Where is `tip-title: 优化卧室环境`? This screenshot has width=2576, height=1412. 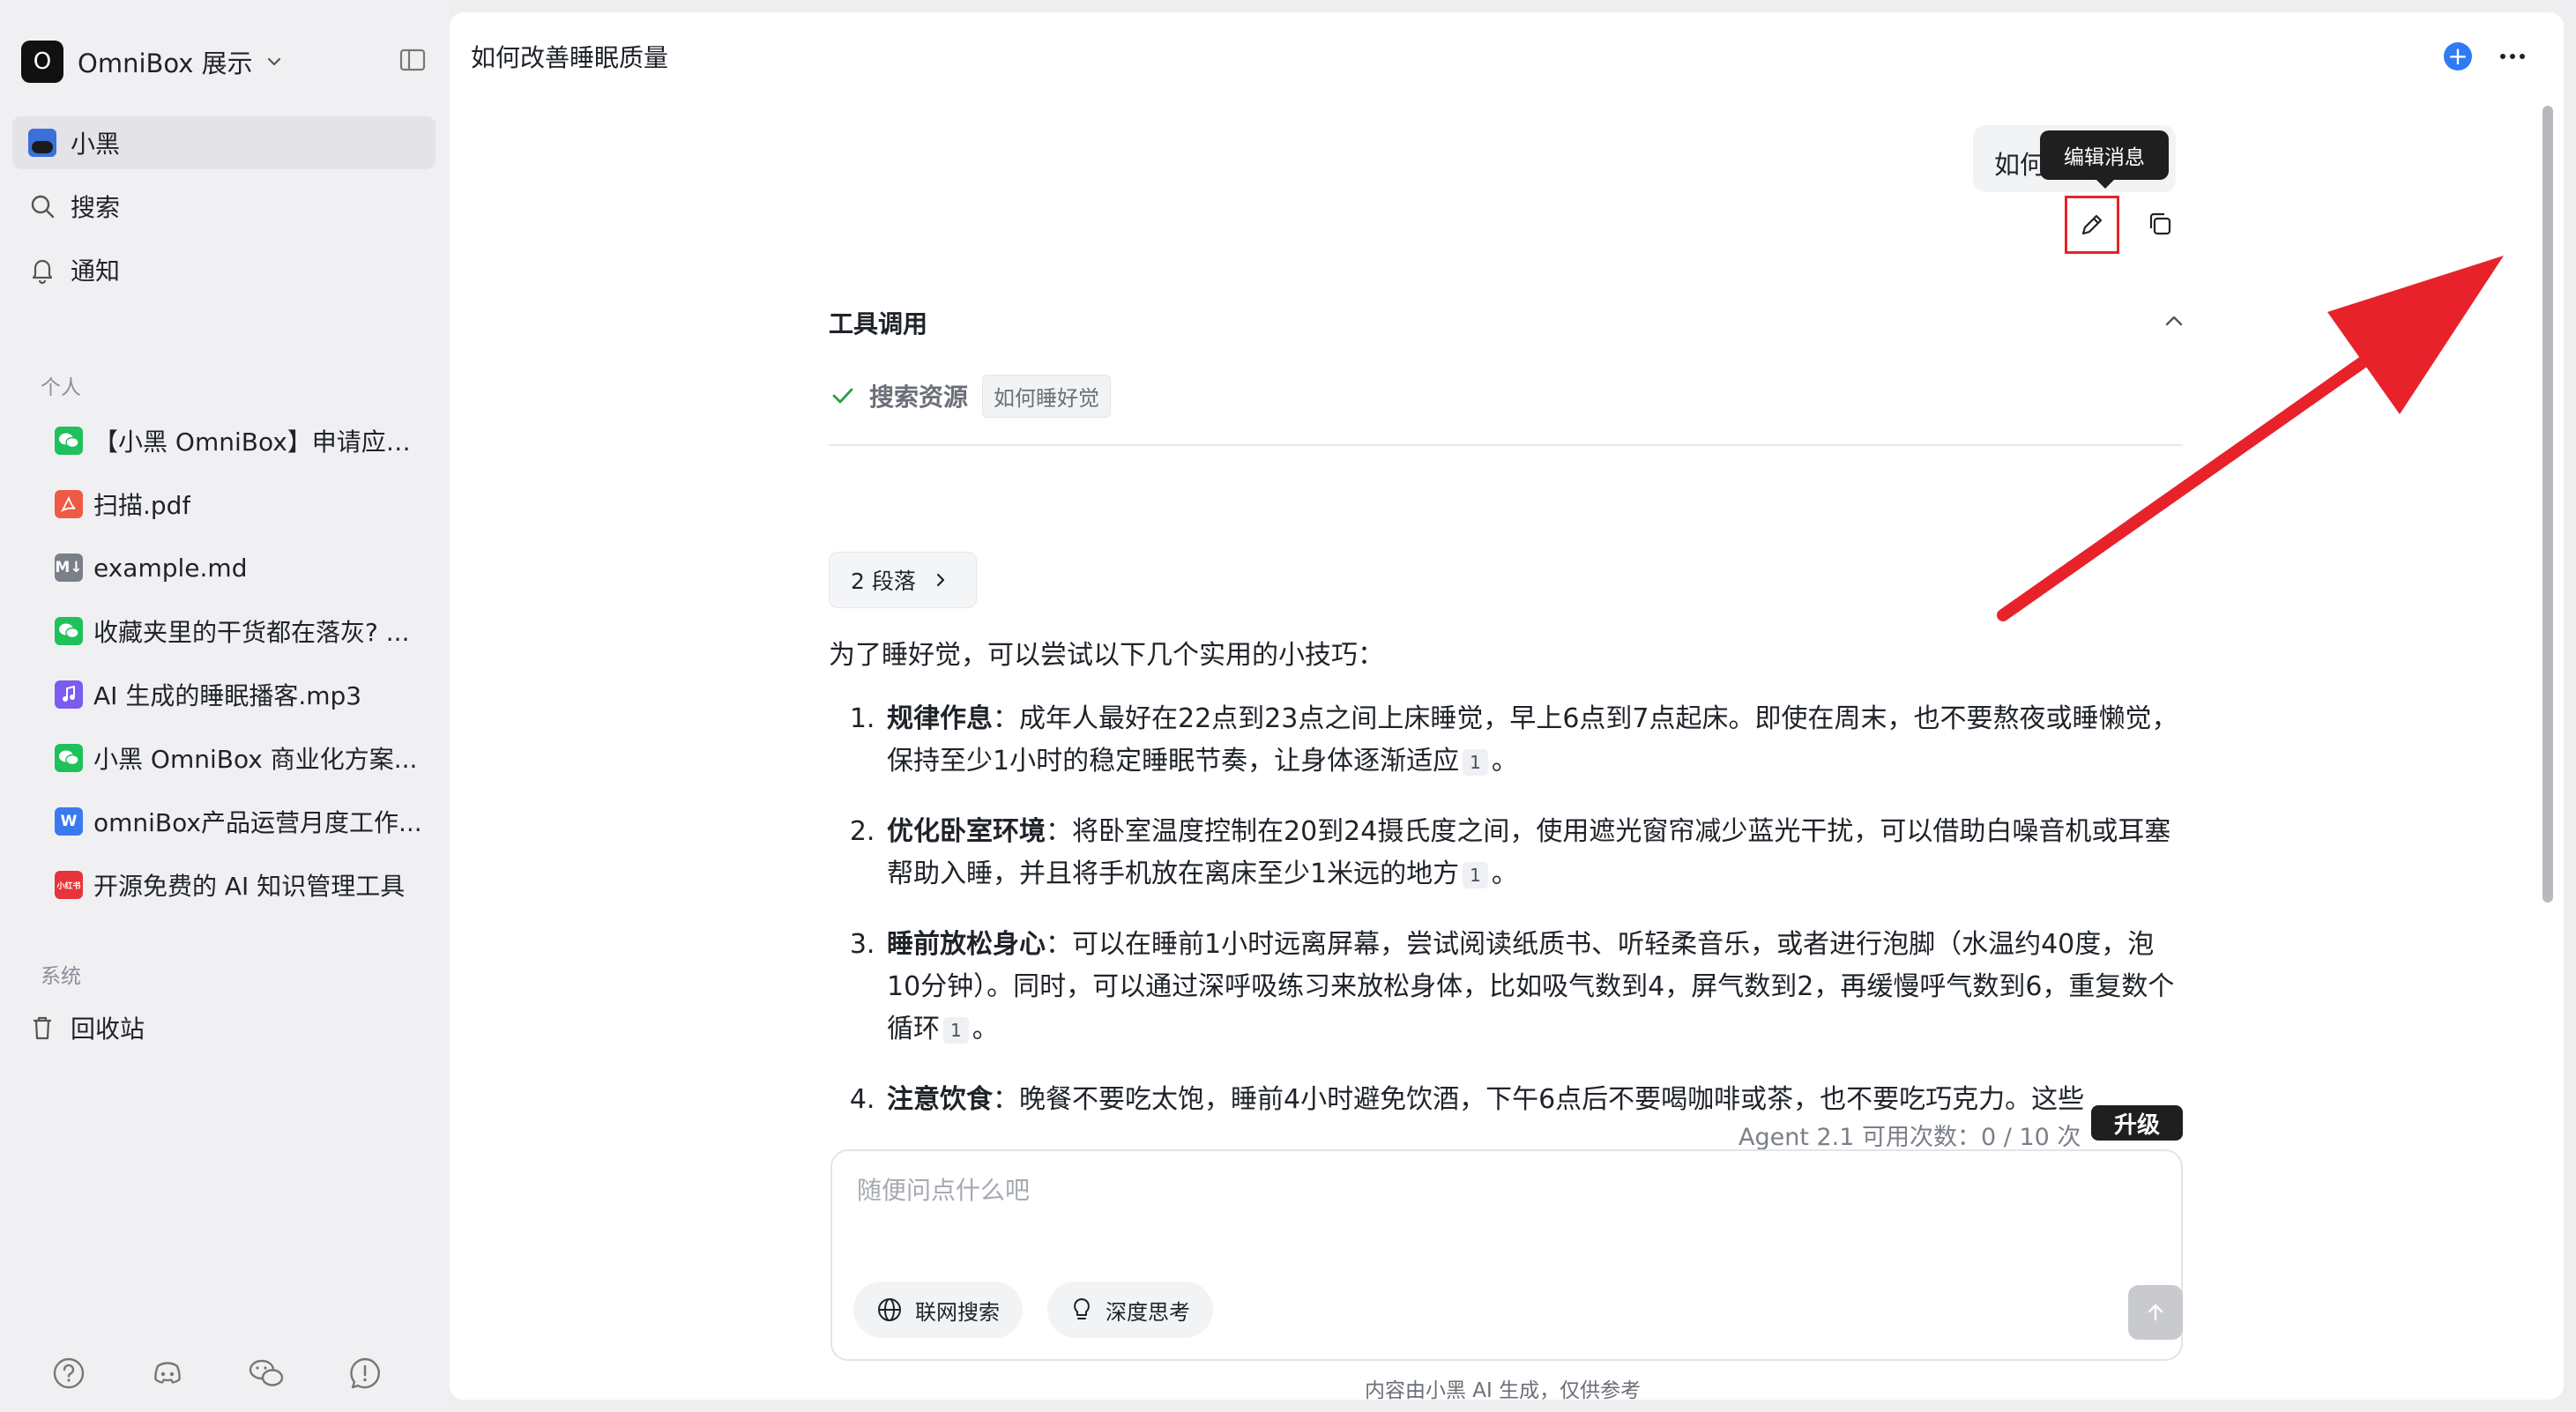
tip-title: 优化卧室环境 is located at coordinates (967, 832).